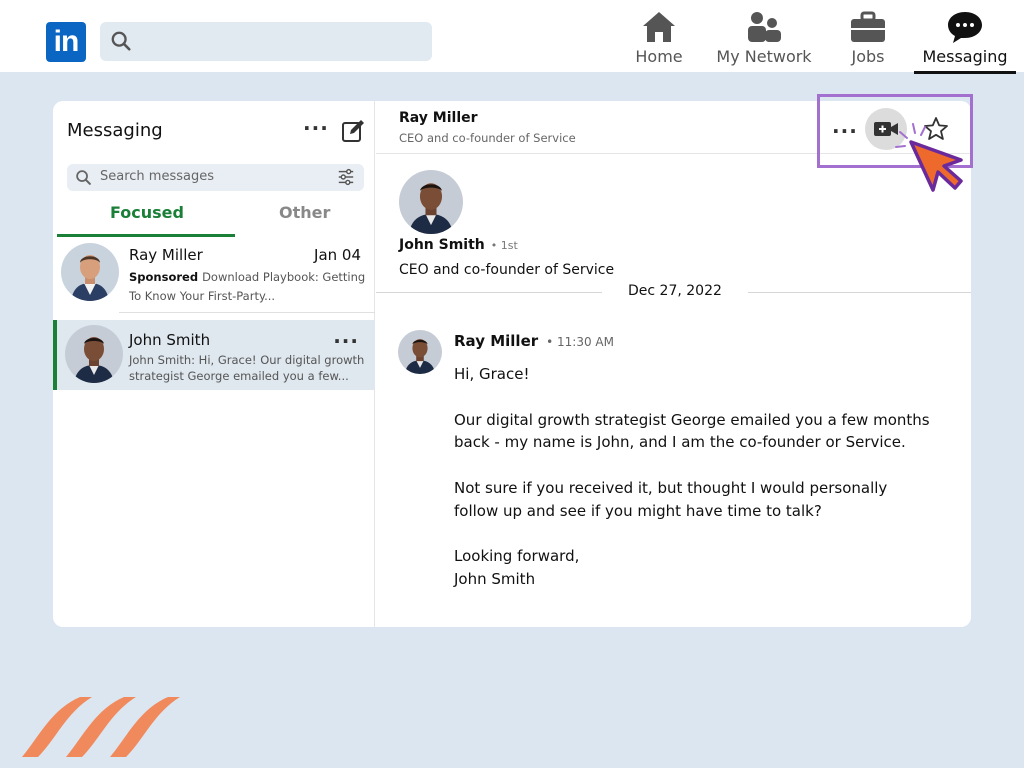  What do you see at coordinates (517, 568) in the screenshot?
I see `message-paragraph: Looking forward, John Smith` at bounding box center [517, 568].